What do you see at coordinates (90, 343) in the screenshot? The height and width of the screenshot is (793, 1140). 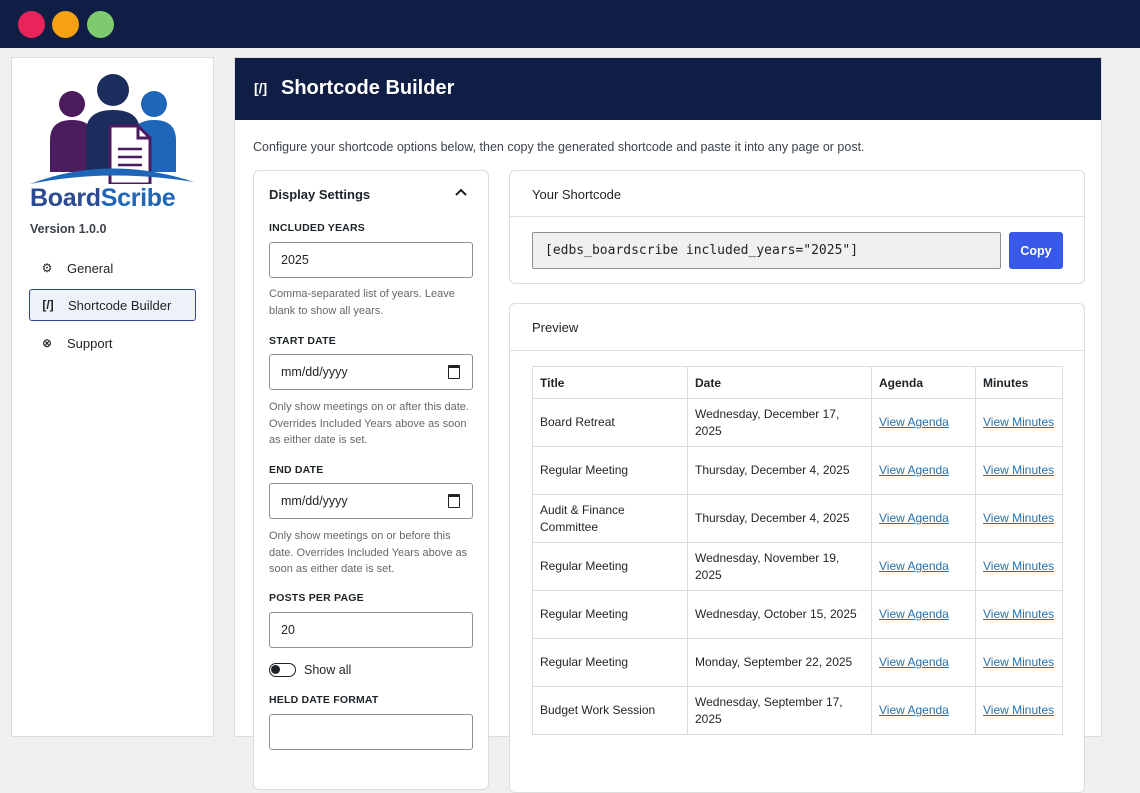 I see `sidebar-item-label: Support` at bounding box center [90, 343].